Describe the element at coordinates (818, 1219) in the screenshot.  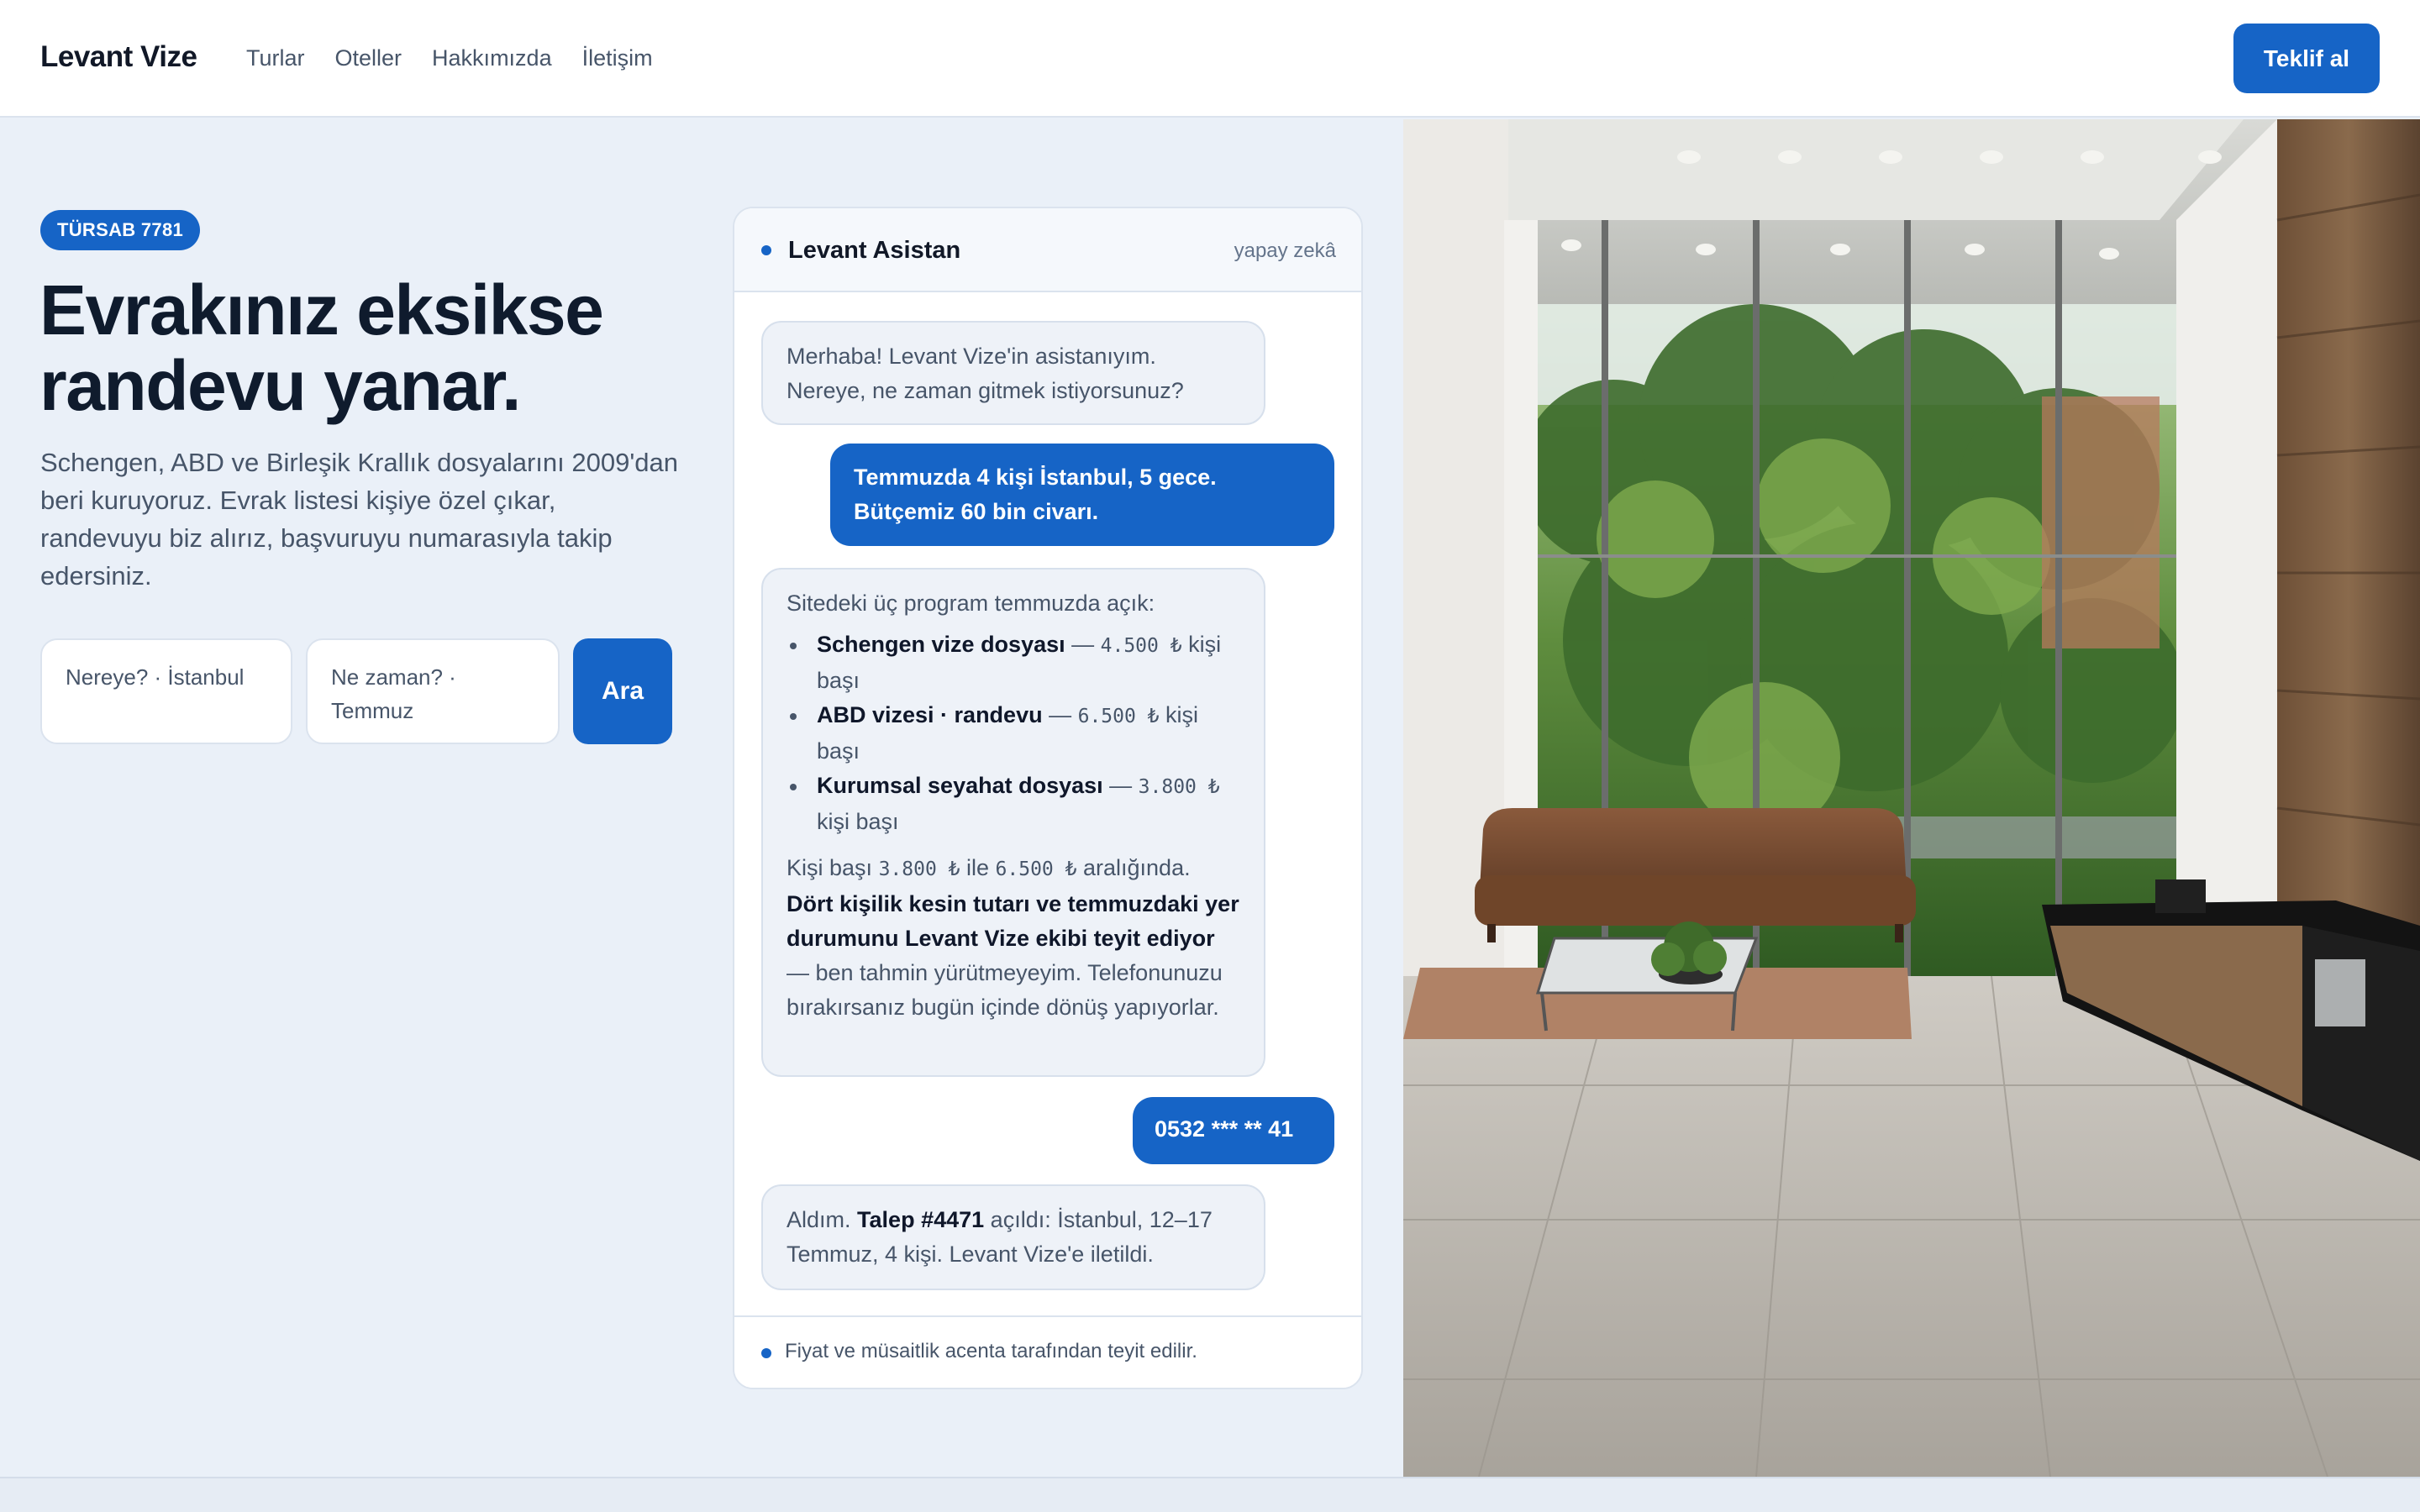
I see `ack-prefix: Aldım.` at that location.